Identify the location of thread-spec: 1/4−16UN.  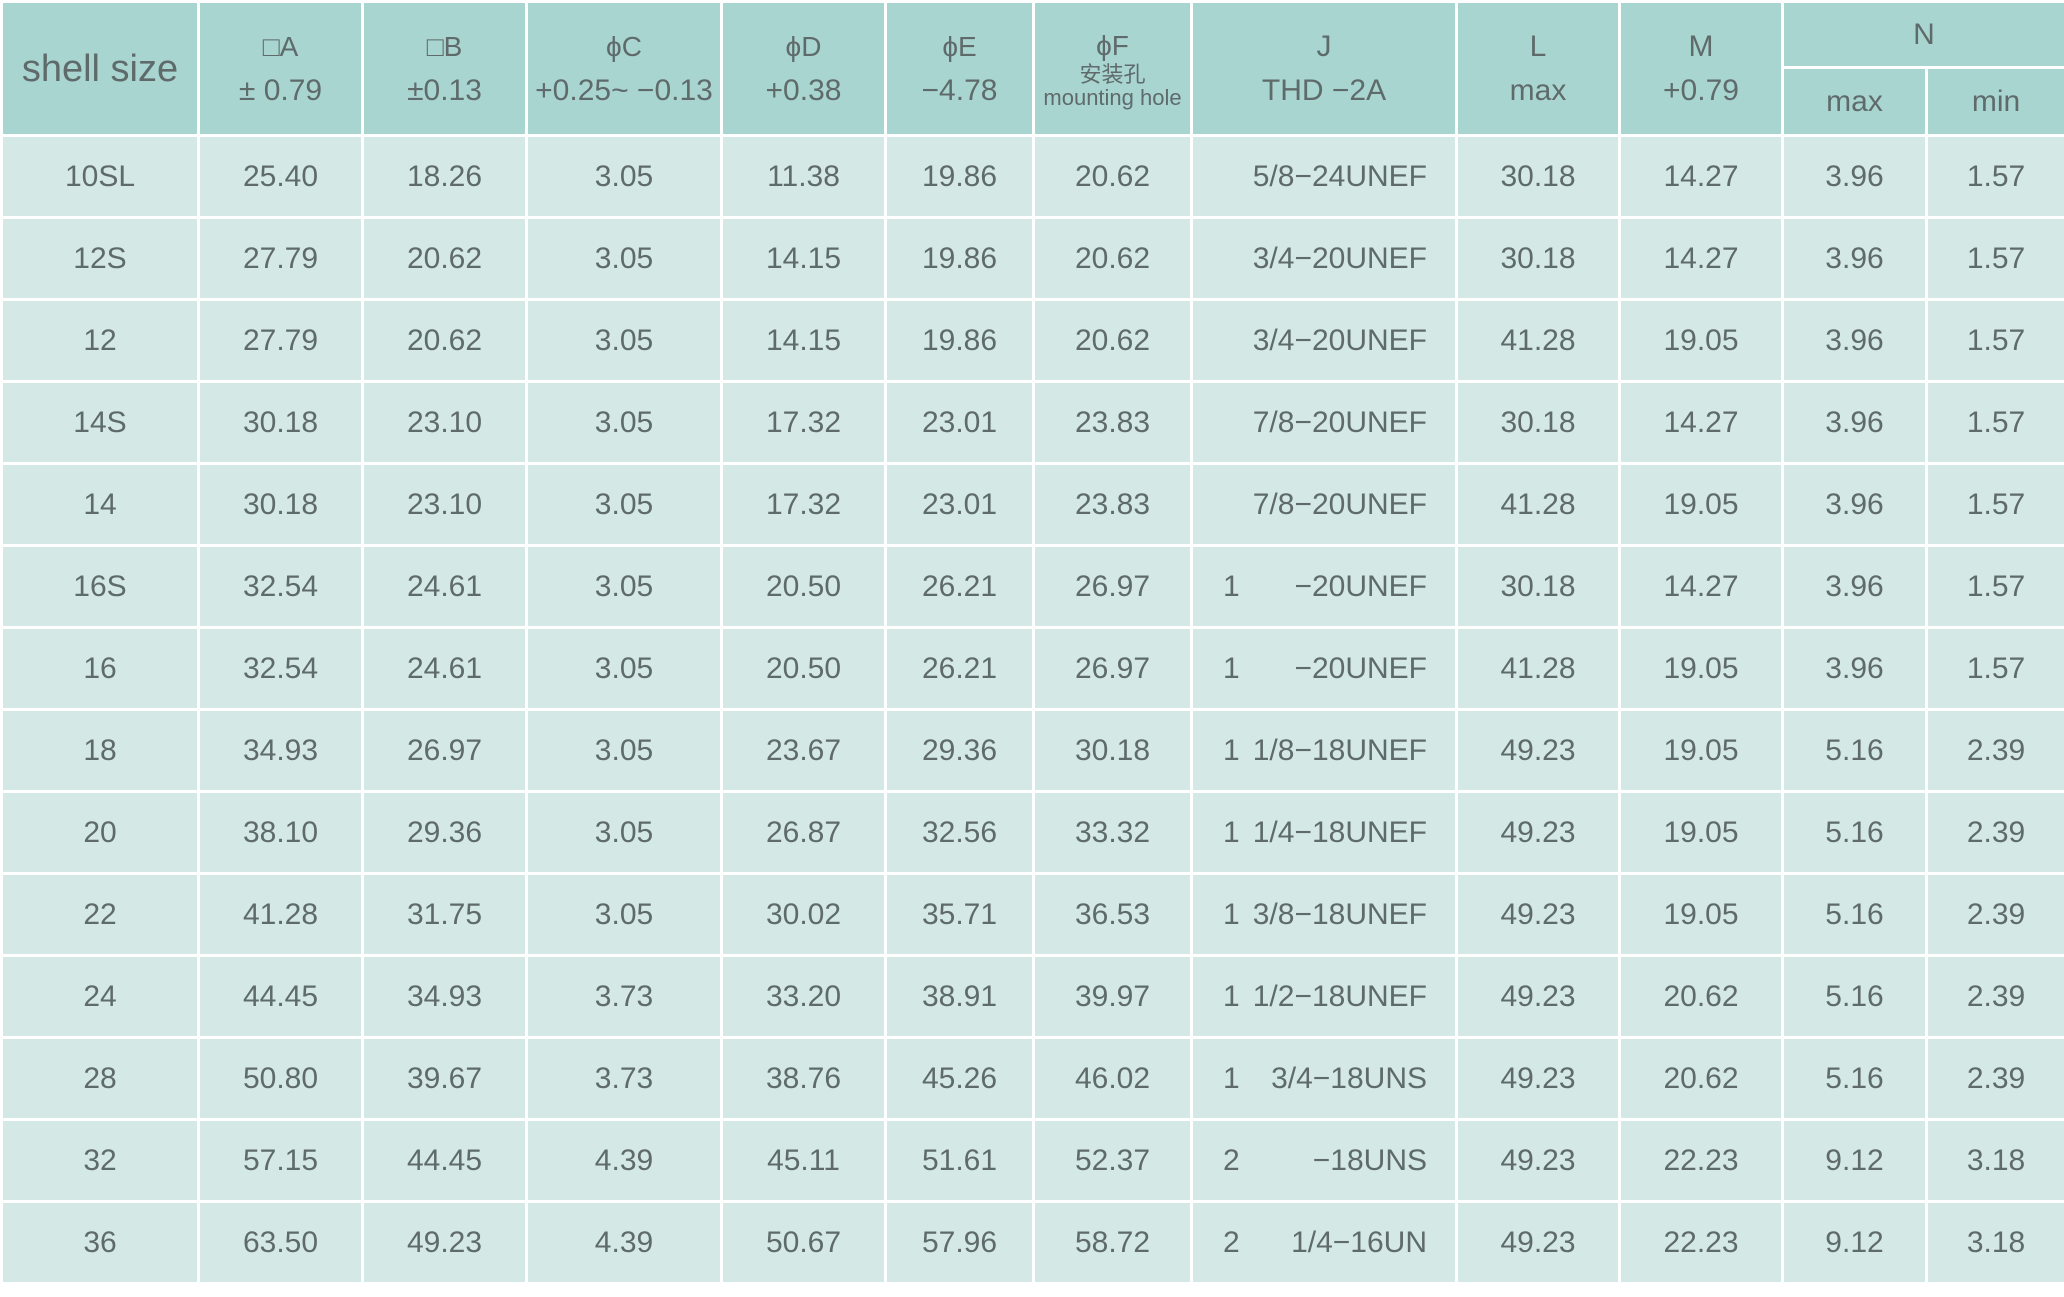
(1359, 1242).